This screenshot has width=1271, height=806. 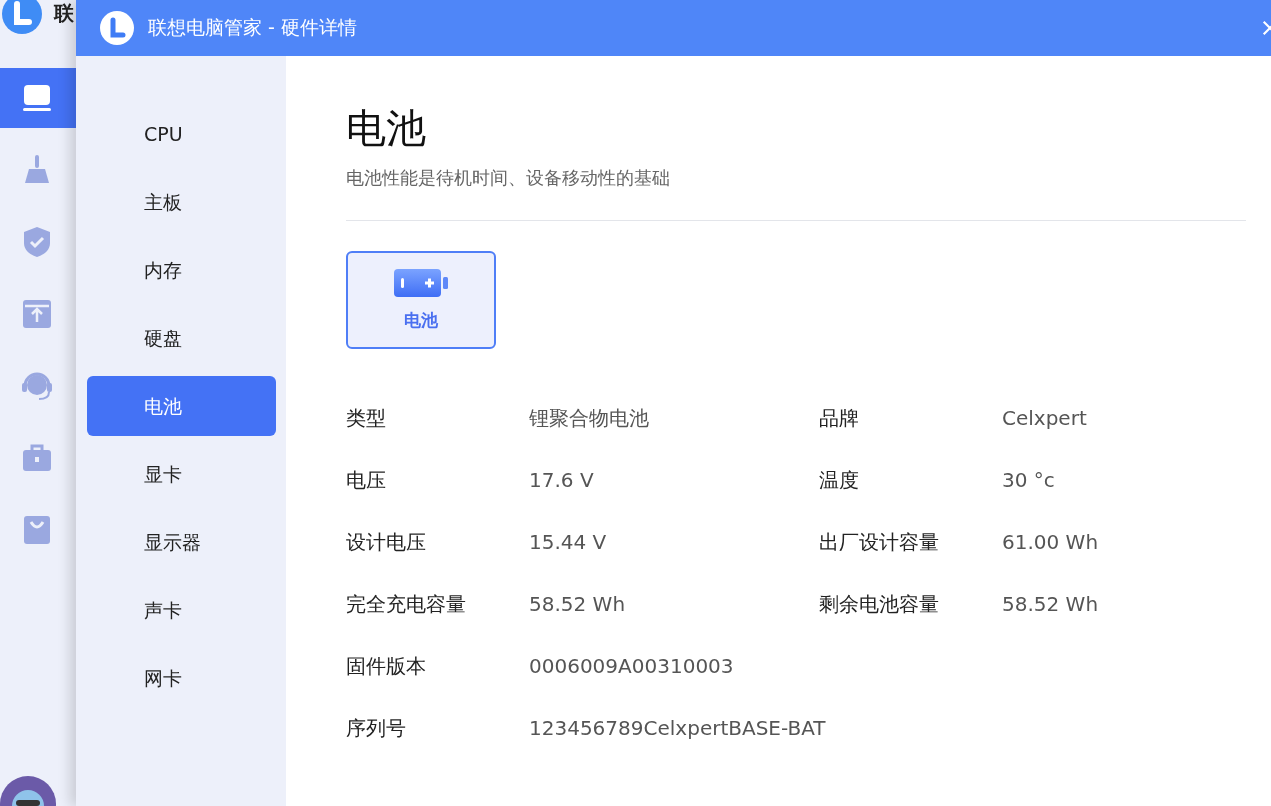 I want to click on window-title: 联想电脑管家 - 硬件详情, so click(x=252, y=27).